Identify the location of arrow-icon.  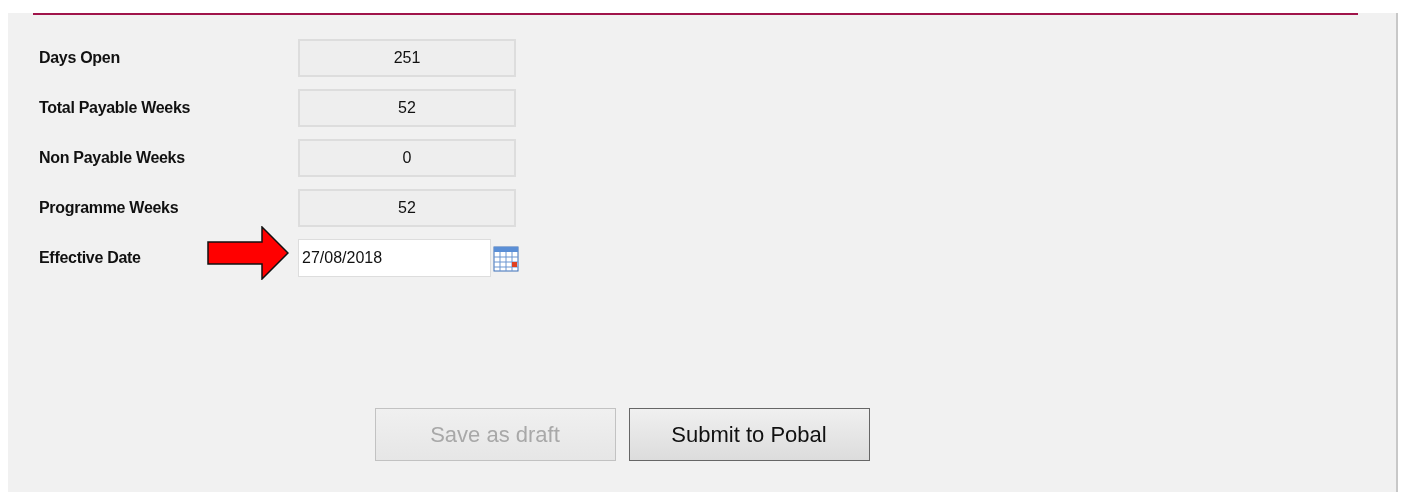
(248, 253).